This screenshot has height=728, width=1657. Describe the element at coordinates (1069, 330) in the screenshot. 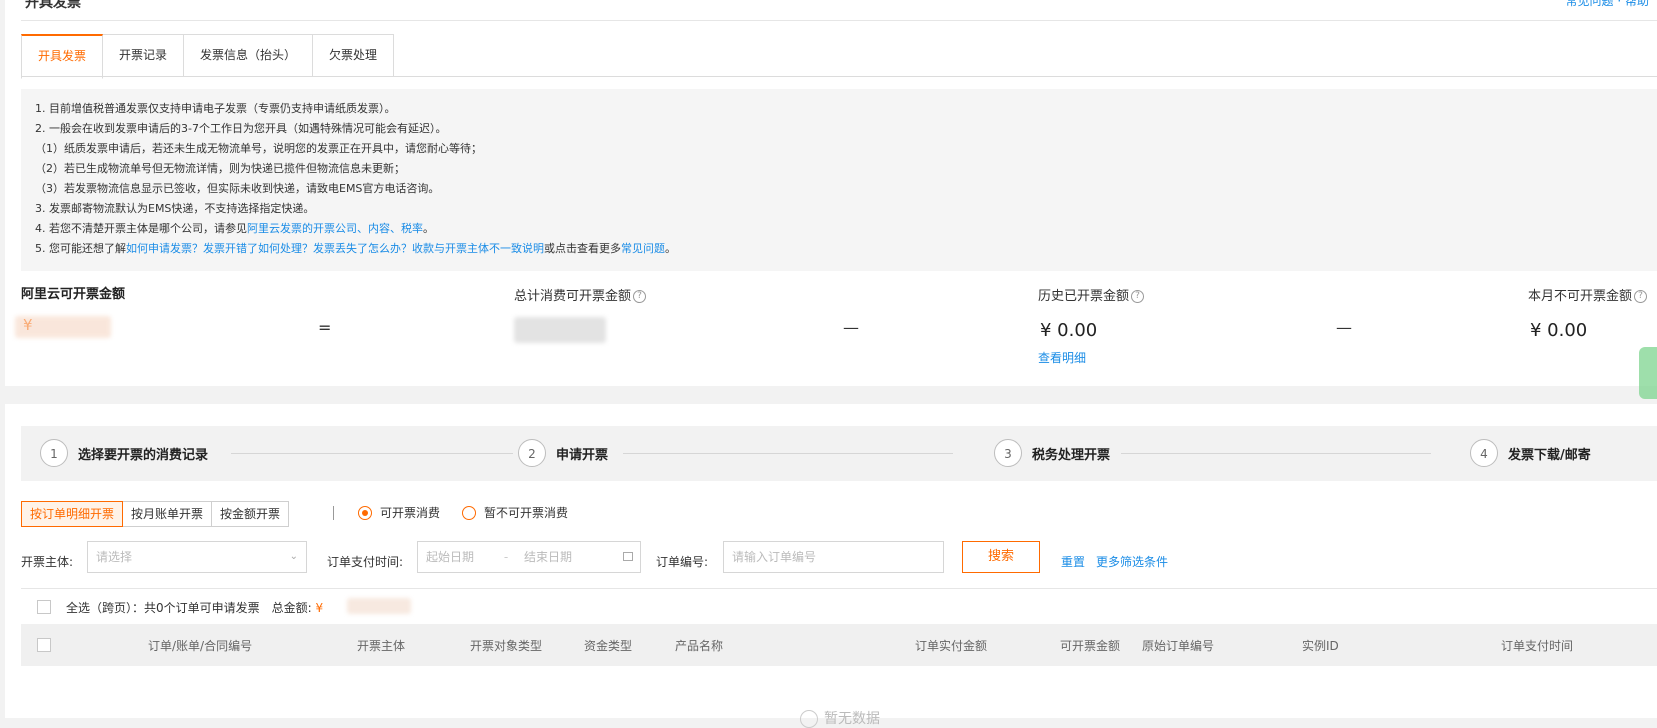

I see `history-amount-value: ¥ 0.00` at that location.